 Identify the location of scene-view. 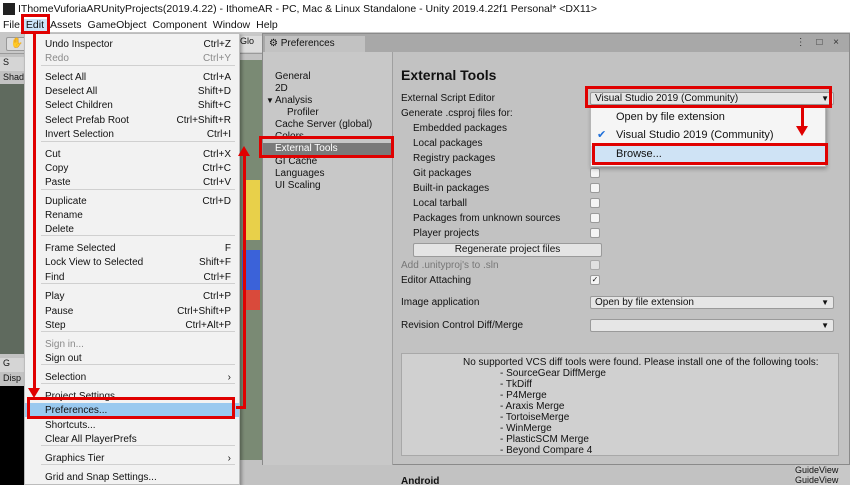
(12, 219).